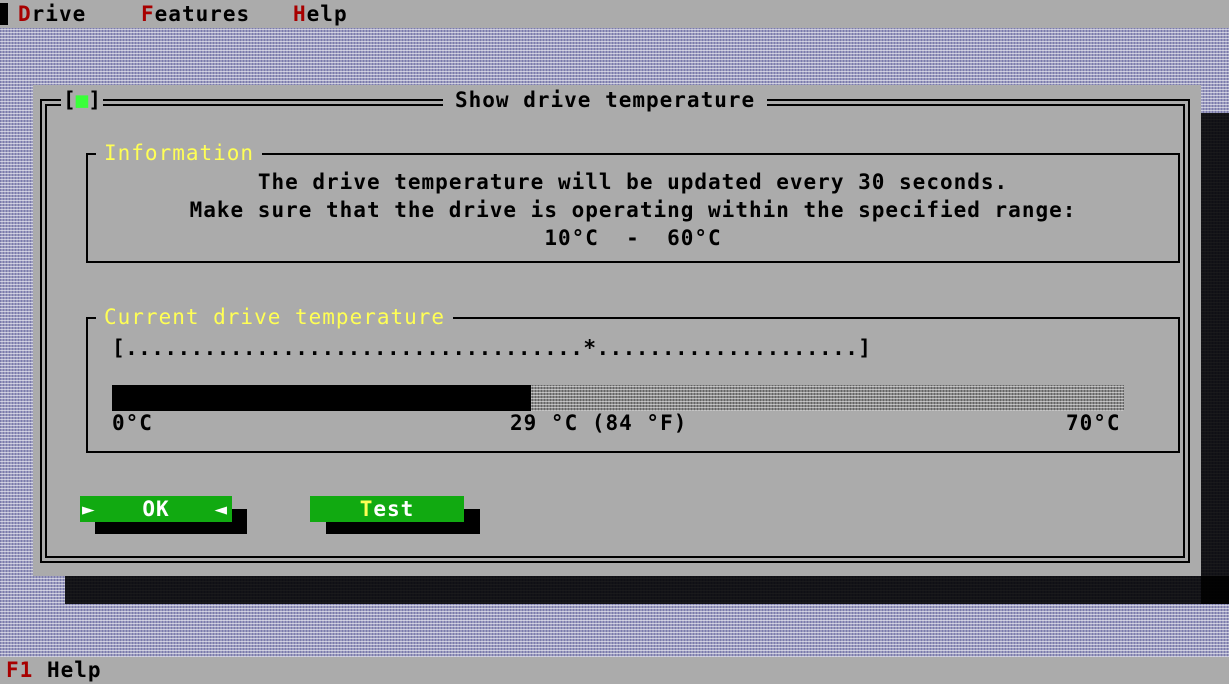 The height and width of the screenshot is (684, 1229). I want to click on status-help-label: Help, so click(74, 670).